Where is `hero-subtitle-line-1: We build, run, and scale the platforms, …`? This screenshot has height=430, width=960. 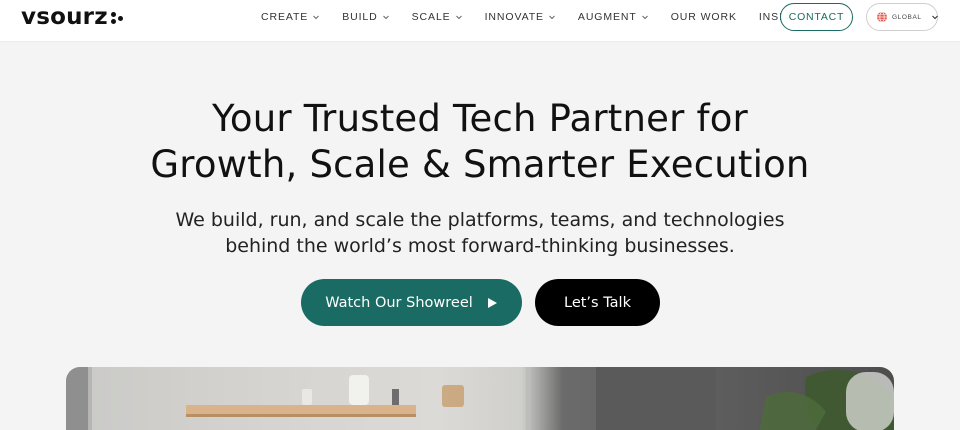
hero-subtitle-line-1: We build, run, and scale the platforms, … is located at coordinates (480, 220).